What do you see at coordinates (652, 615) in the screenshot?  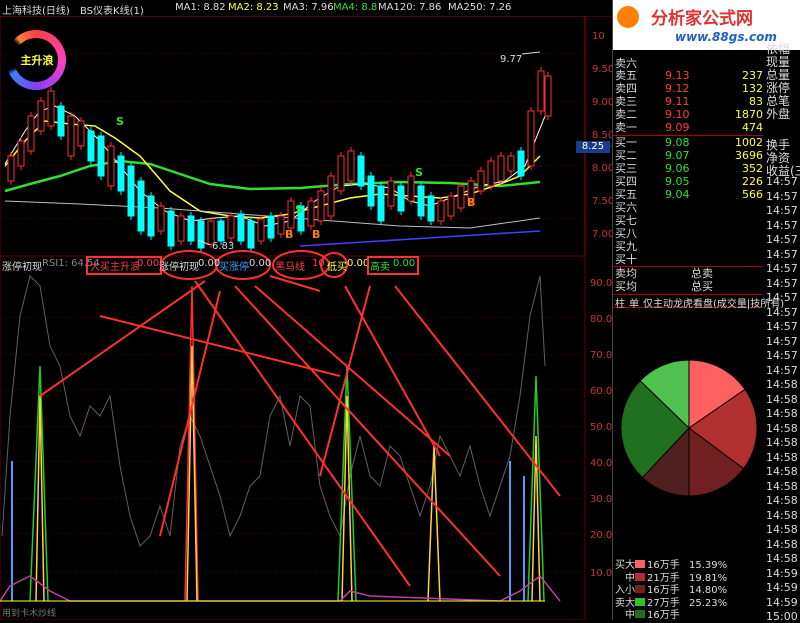 I see `legend-row: 中 16万手` at bounding box center [652, 615].